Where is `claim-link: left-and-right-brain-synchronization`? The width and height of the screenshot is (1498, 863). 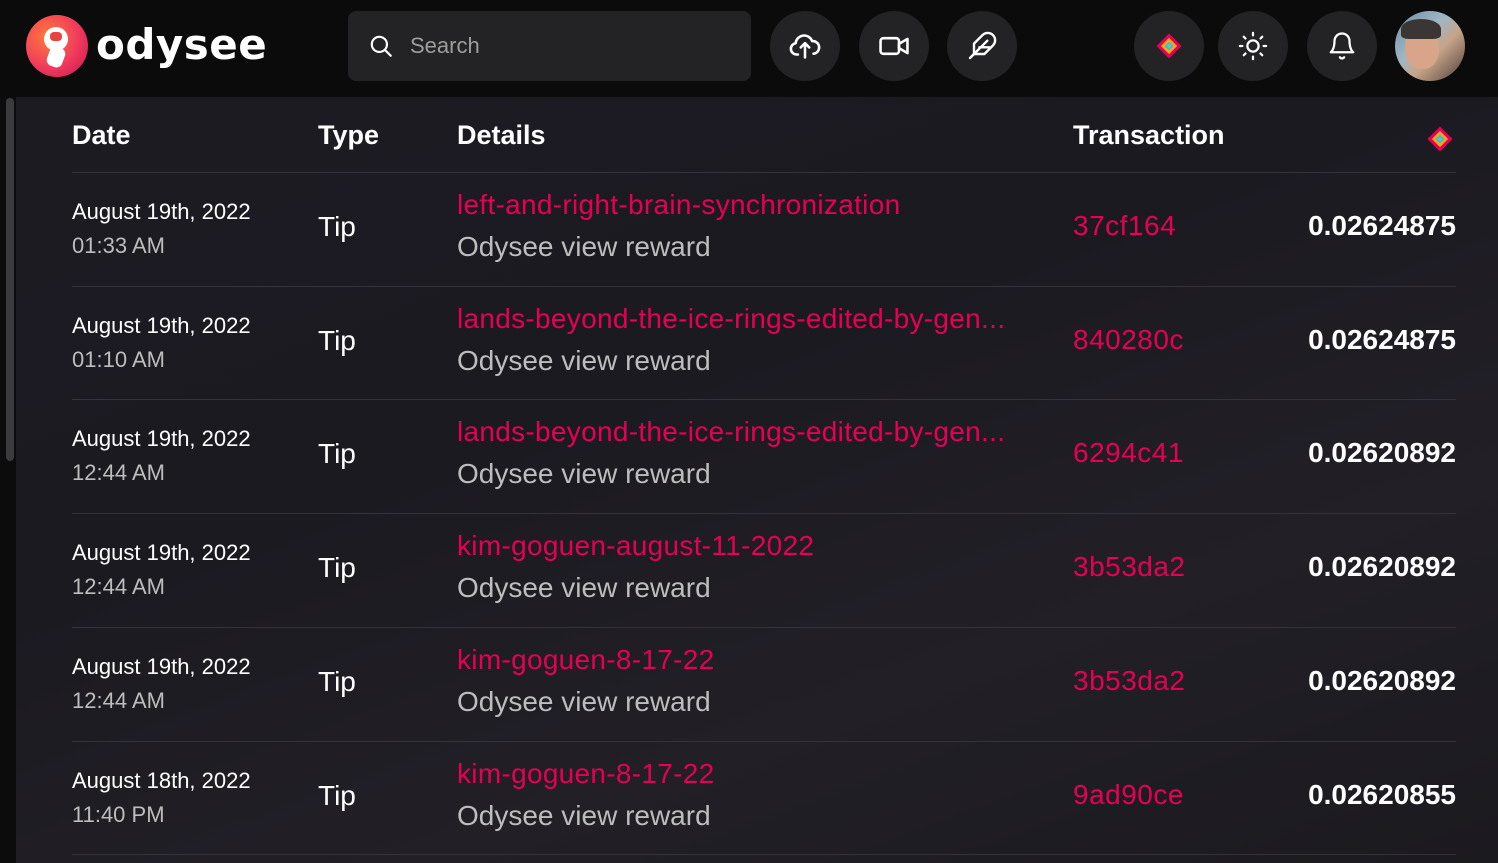 claim-link: left-and-right-brain-synchronization is located at coordinates (678, 205).